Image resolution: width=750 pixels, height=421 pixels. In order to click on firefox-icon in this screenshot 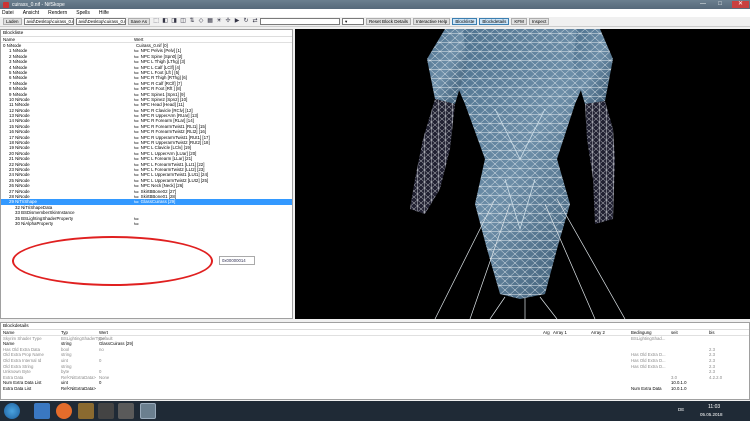, I will do `click(64, 411)`.